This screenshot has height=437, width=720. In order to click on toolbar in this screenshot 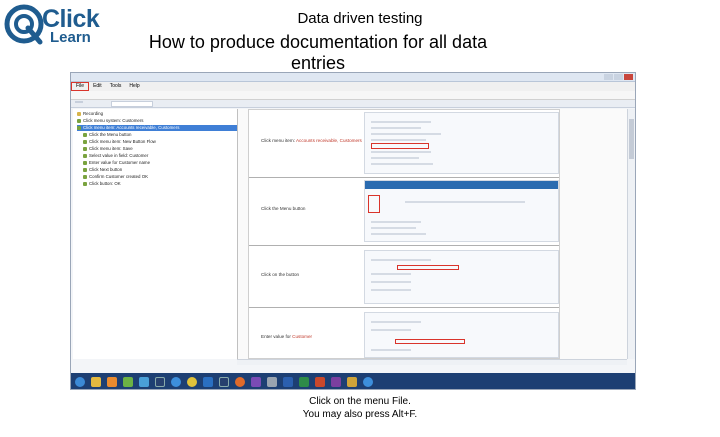, I will do `click(353, 95)`.